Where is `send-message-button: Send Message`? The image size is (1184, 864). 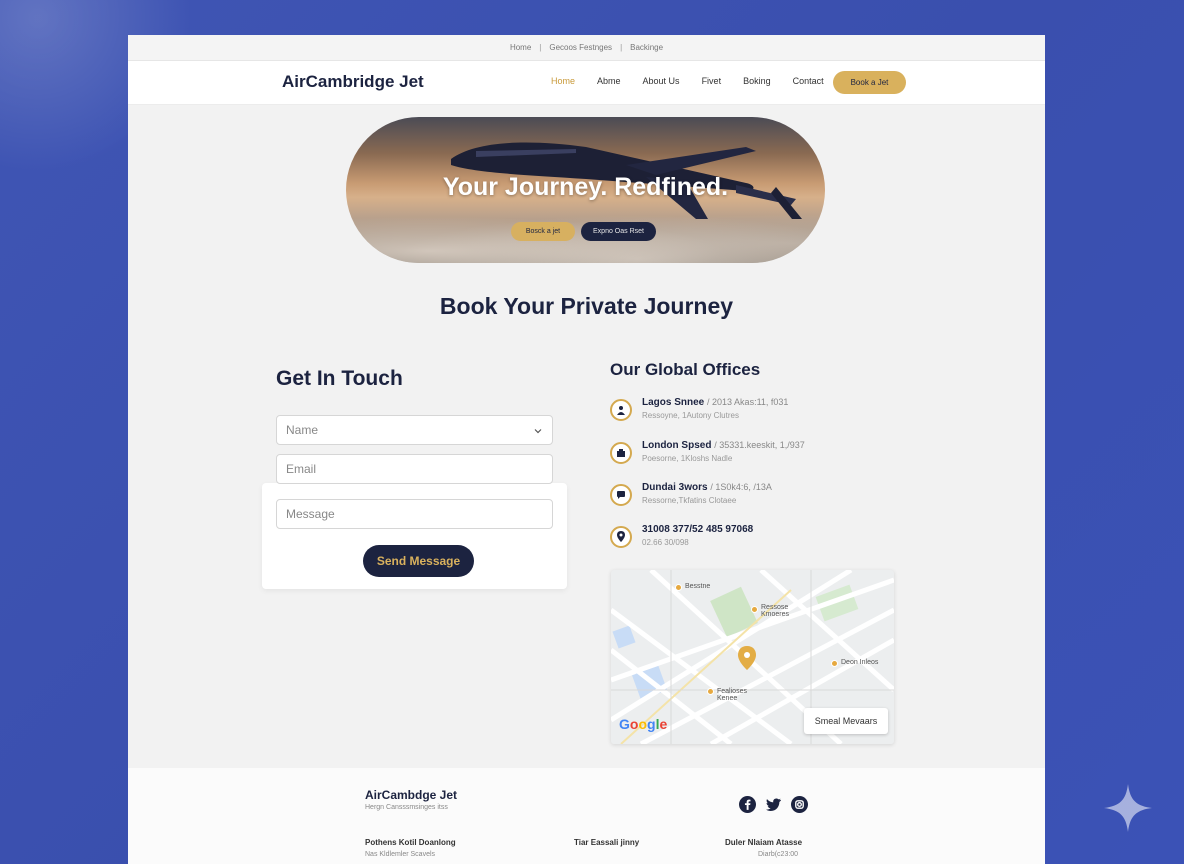
send-message-button: Send Message is located at coordinates (418, 561).